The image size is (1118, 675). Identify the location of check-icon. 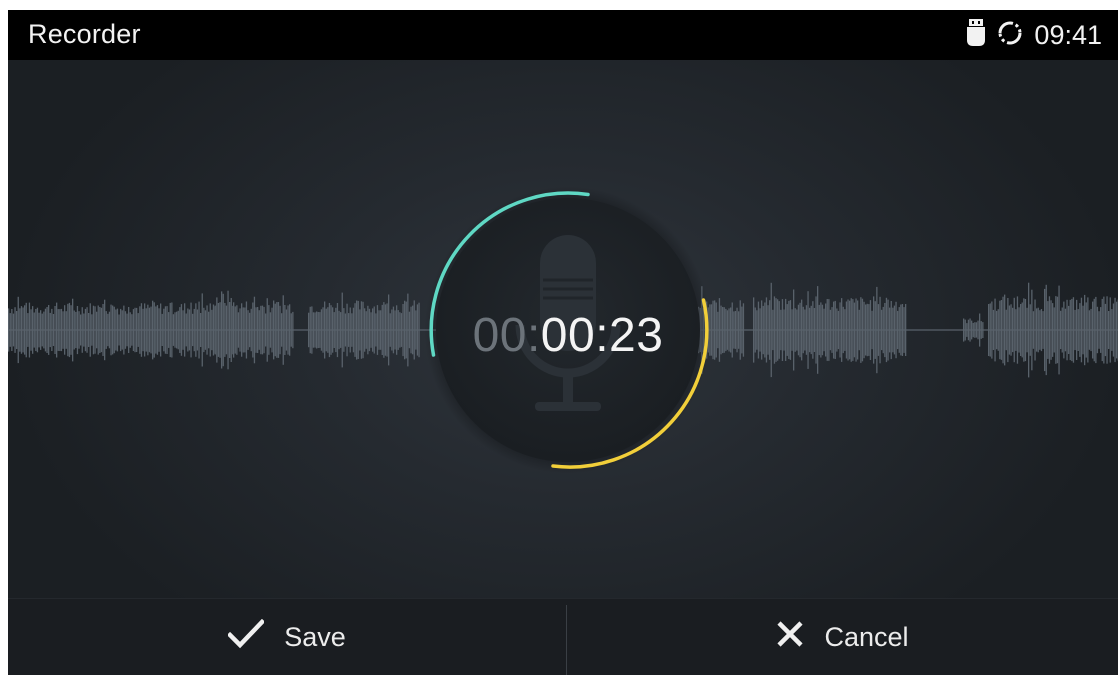
(246, 637).